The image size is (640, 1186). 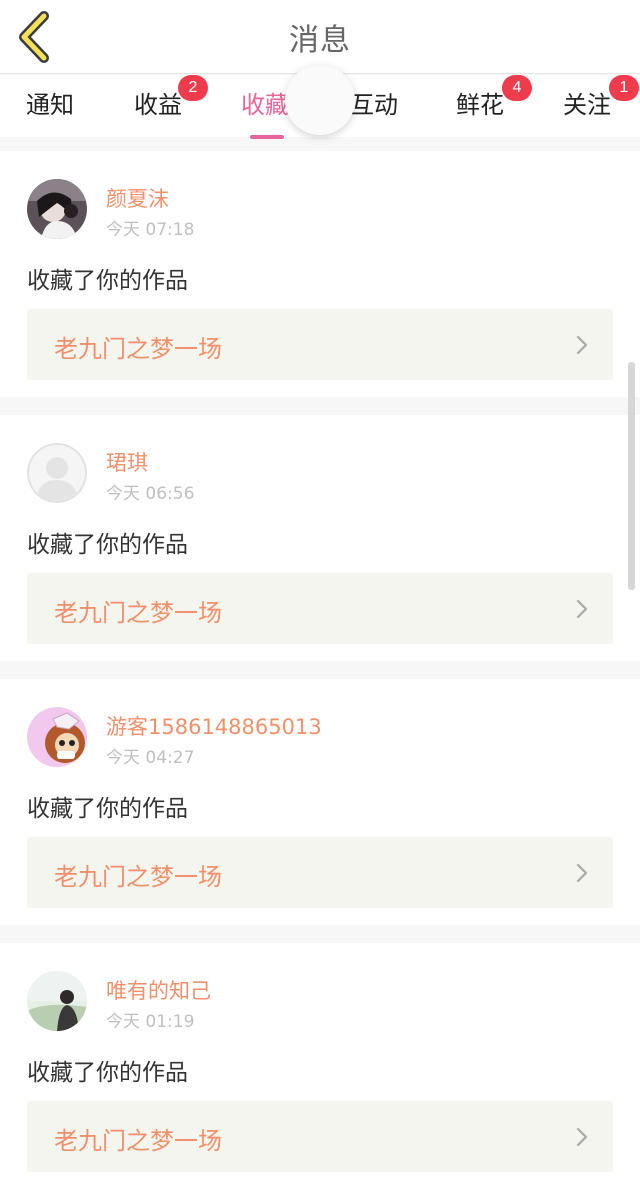 I want to click on tab-interaction: 互动, so click(x=374, y=109).